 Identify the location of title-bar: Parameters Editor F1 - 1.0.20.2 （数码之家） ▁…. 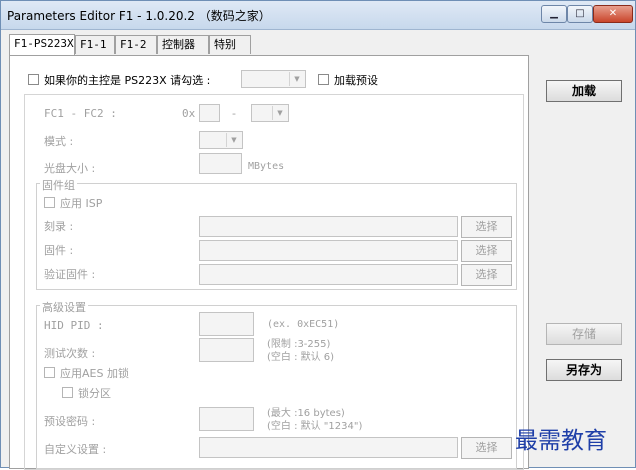
(318, 15).